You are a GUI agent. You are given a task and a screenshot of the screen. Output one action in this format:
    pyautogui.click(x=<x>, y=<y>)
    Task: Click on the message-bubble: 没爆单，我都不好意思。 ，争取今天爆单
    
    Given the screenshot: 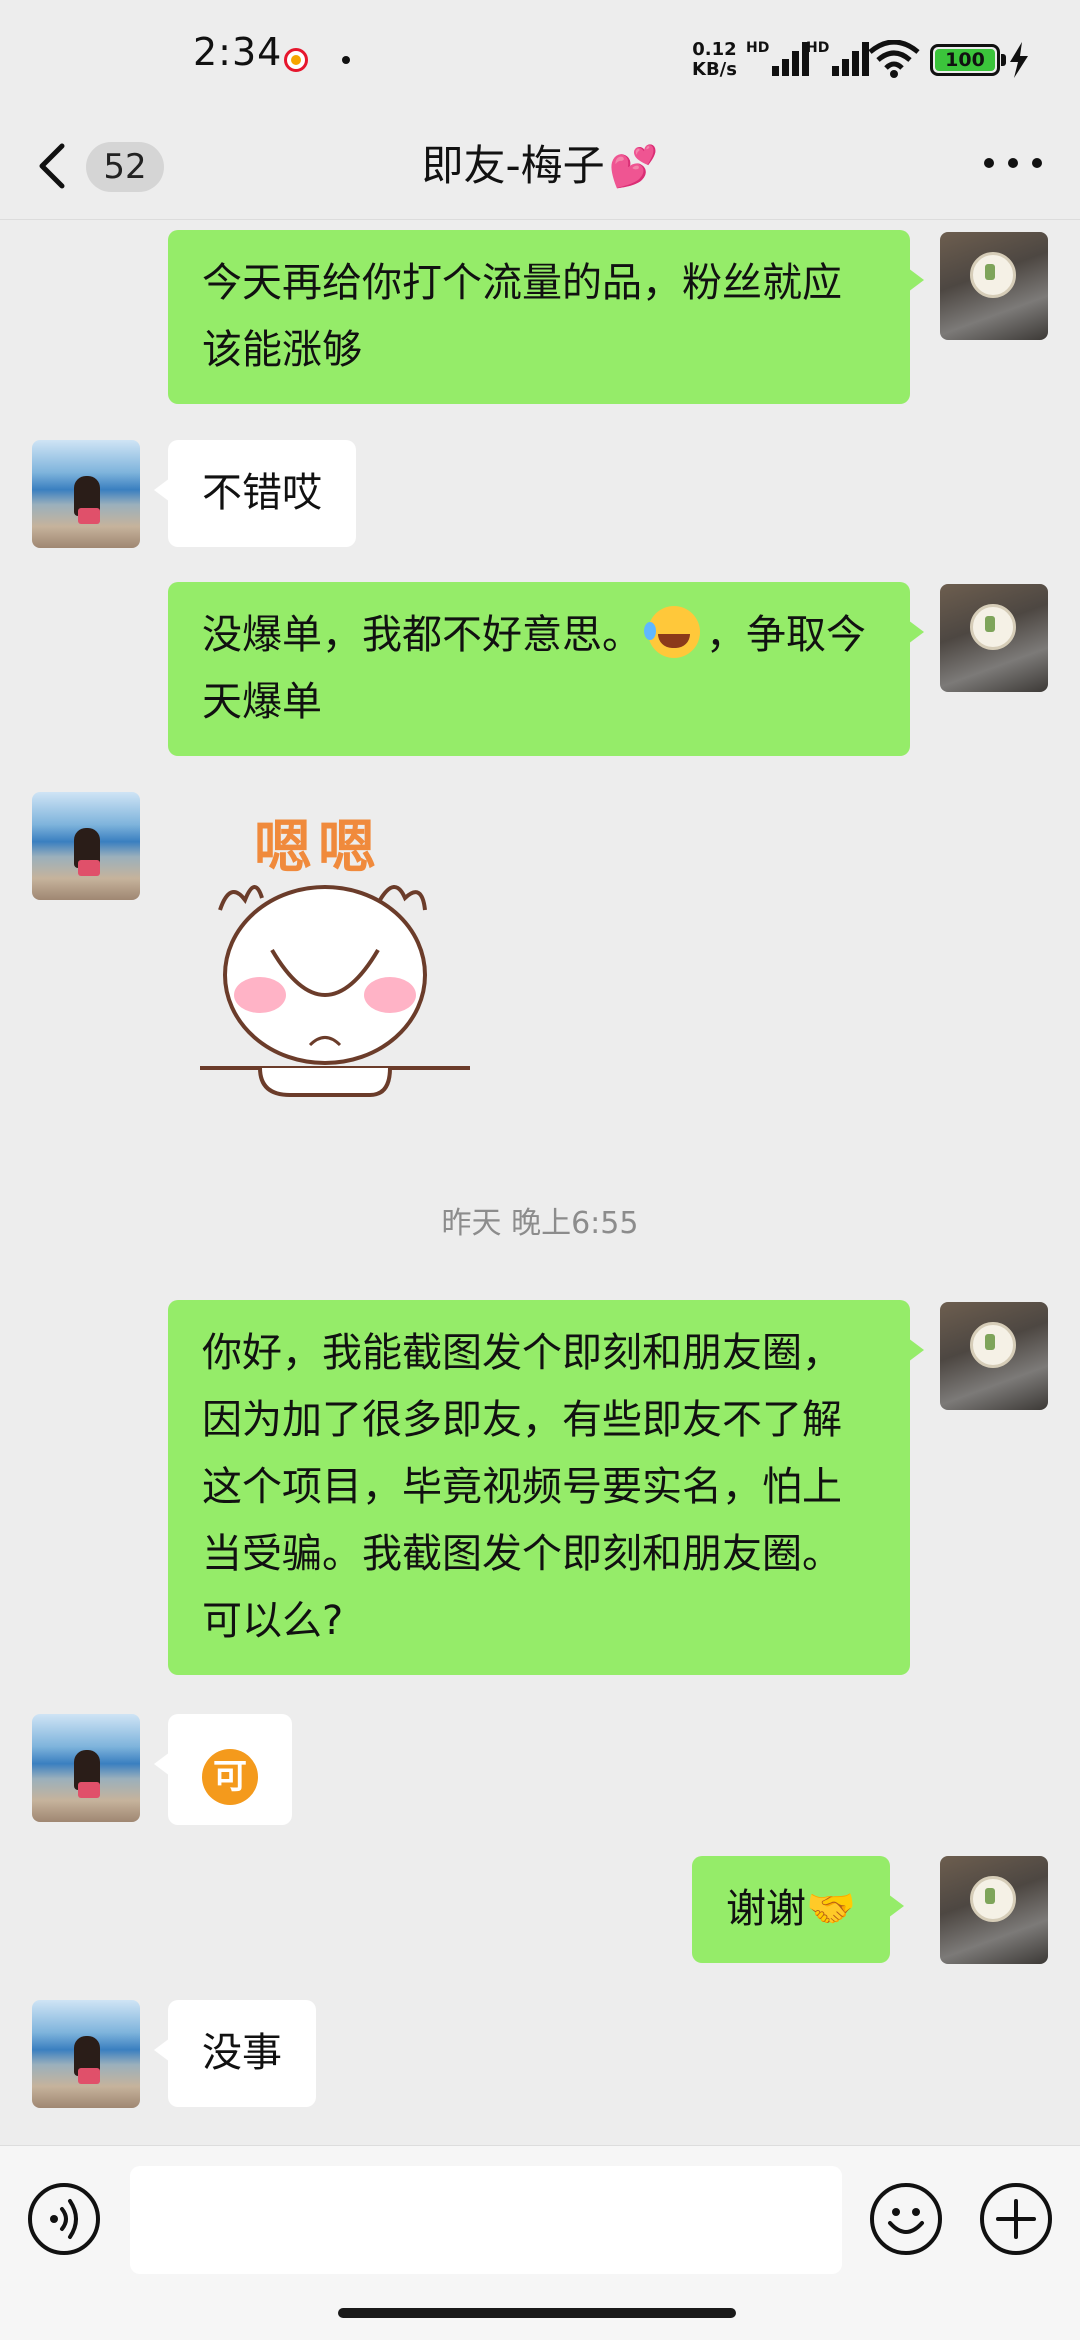 What is the action you would take?
    pyautogui.click(x=546, y=669)
    